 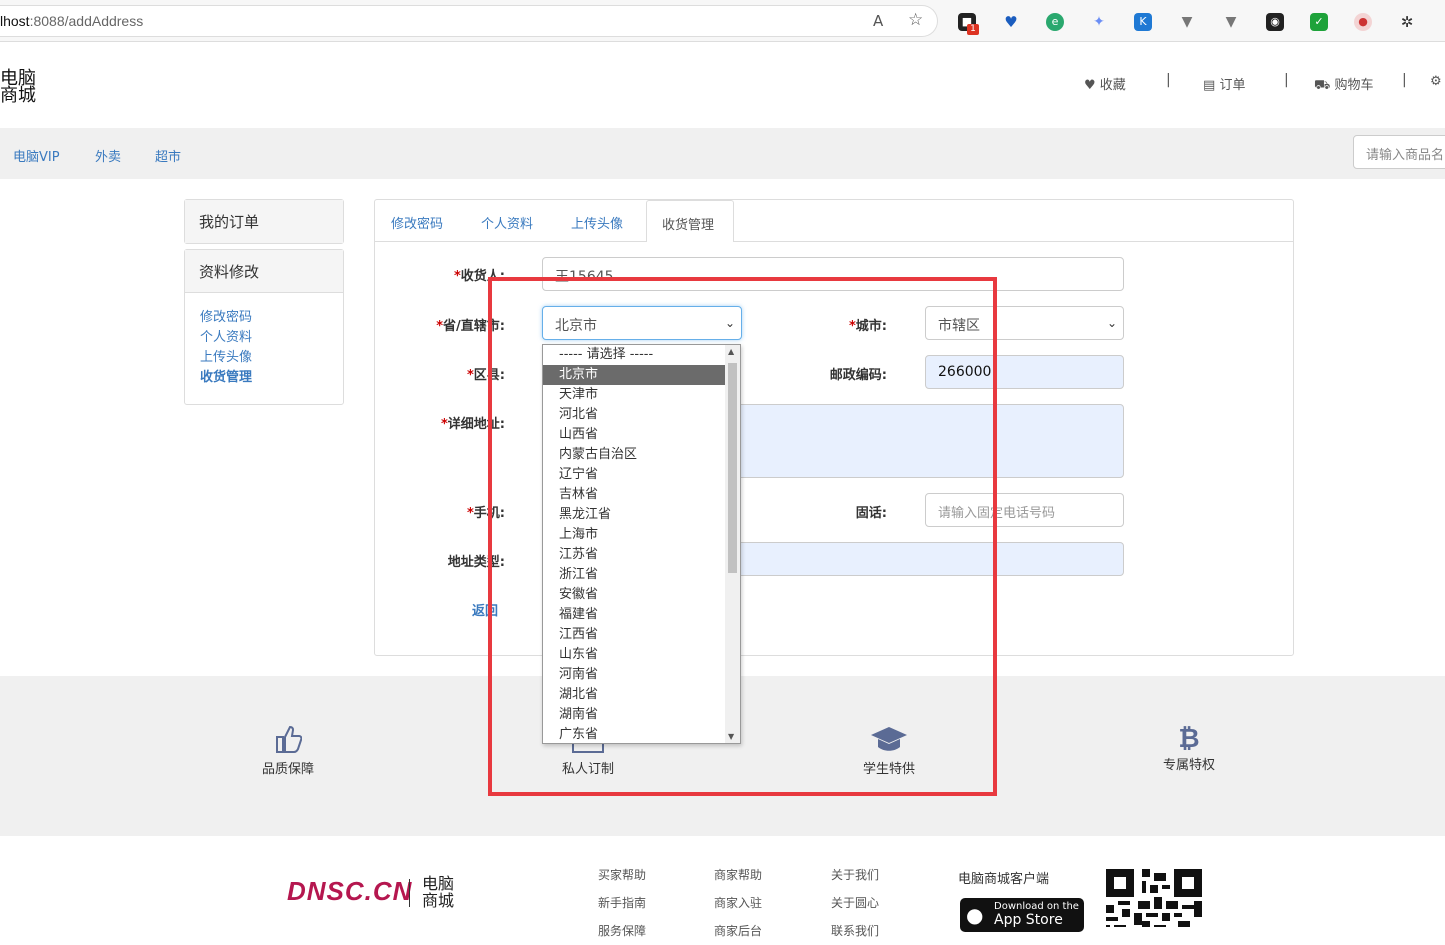 What do you see at coordinates (264, 318) in the screenshot?
I see `sidebar-item-change-password: 修改密码` at bounding box center [264, 318].